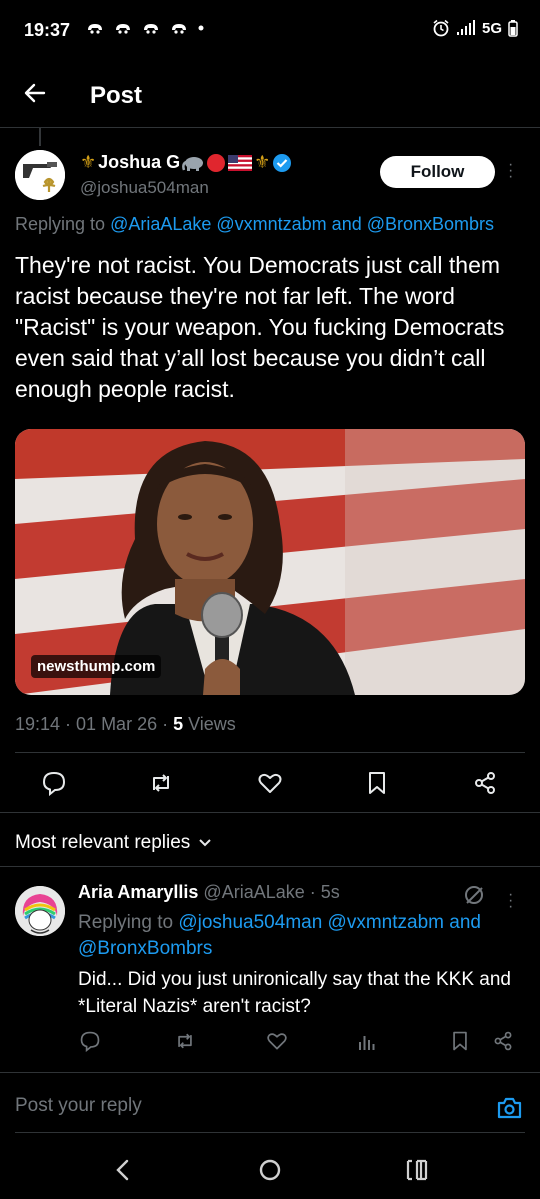 The width and height of the screenshot is (540, 1199). What do you see at coordinates (465, 27) in the screenshot?
I see `signal-icon` at bounding box center [465, 27].